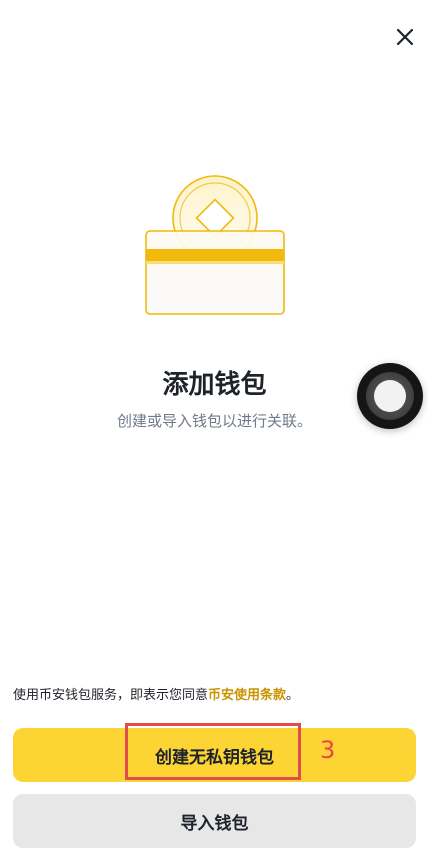 The width and height of the screenshot is (429, 864). What do you see at coordinates (293, 695) in the screenshot?
I see `terms-suffix: 。` at bounding box center [293, 695].